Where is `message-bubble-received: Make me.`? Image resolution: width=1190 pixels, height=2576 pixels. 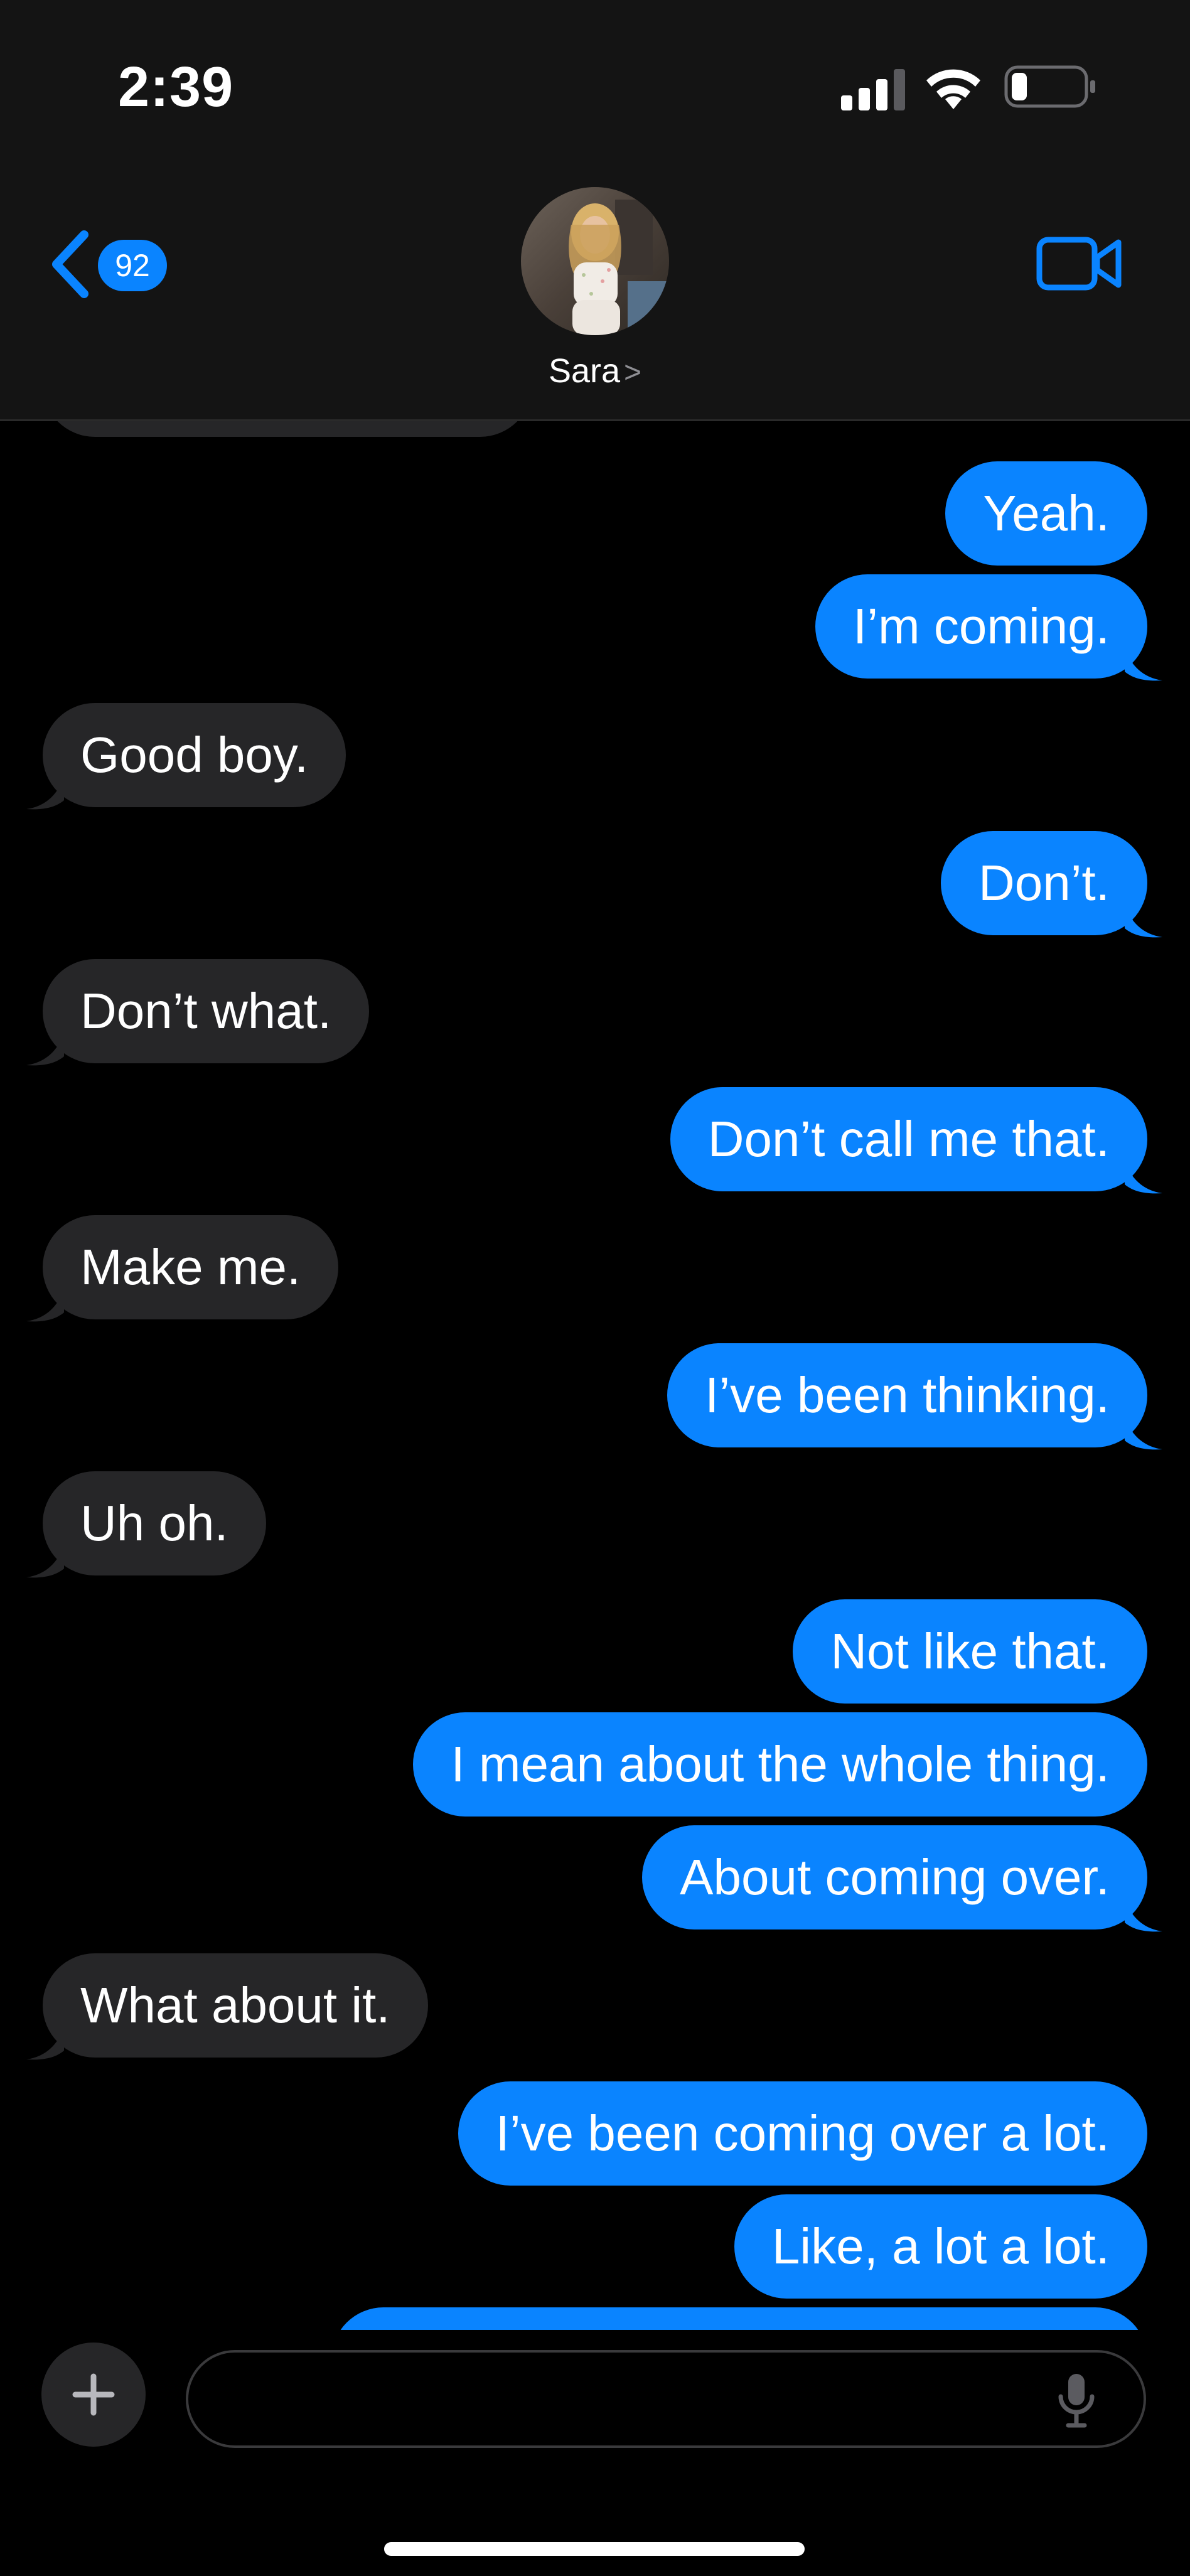 message-bubble-received: Make me. is located at coordinates (191, 1267).